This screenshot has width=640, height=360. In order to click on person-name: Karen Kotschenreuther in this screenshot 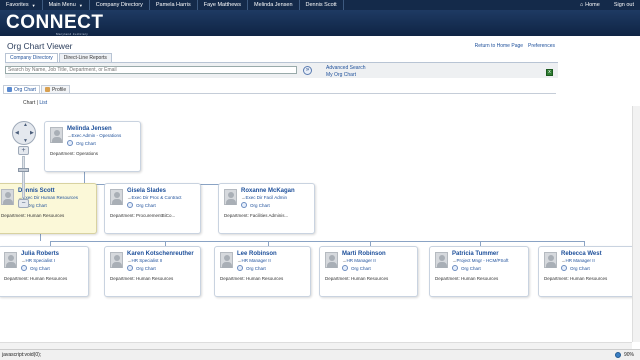, I will do `click(160, 254)`.